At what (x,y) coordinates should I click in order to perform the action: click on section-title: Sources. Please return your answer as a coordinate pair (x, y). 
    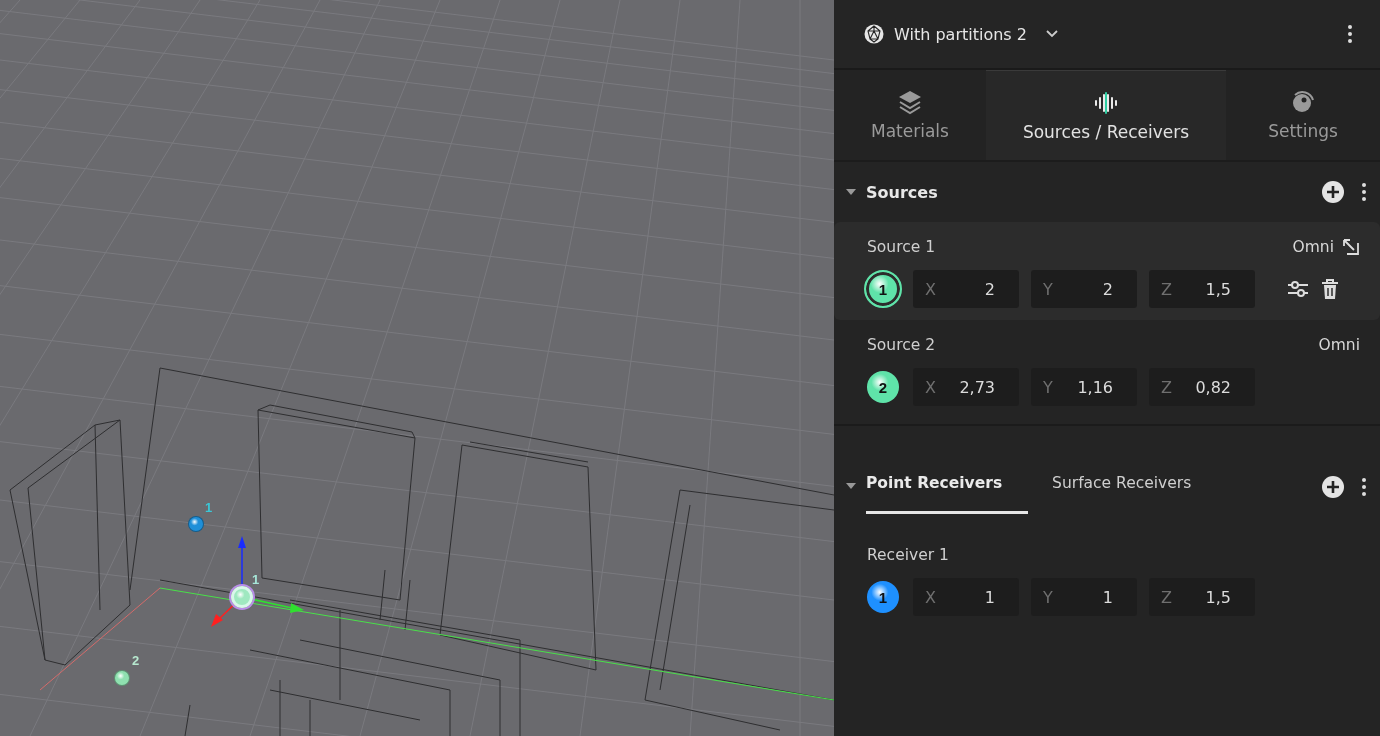
    Looking at the image, I should click on (902, 192).